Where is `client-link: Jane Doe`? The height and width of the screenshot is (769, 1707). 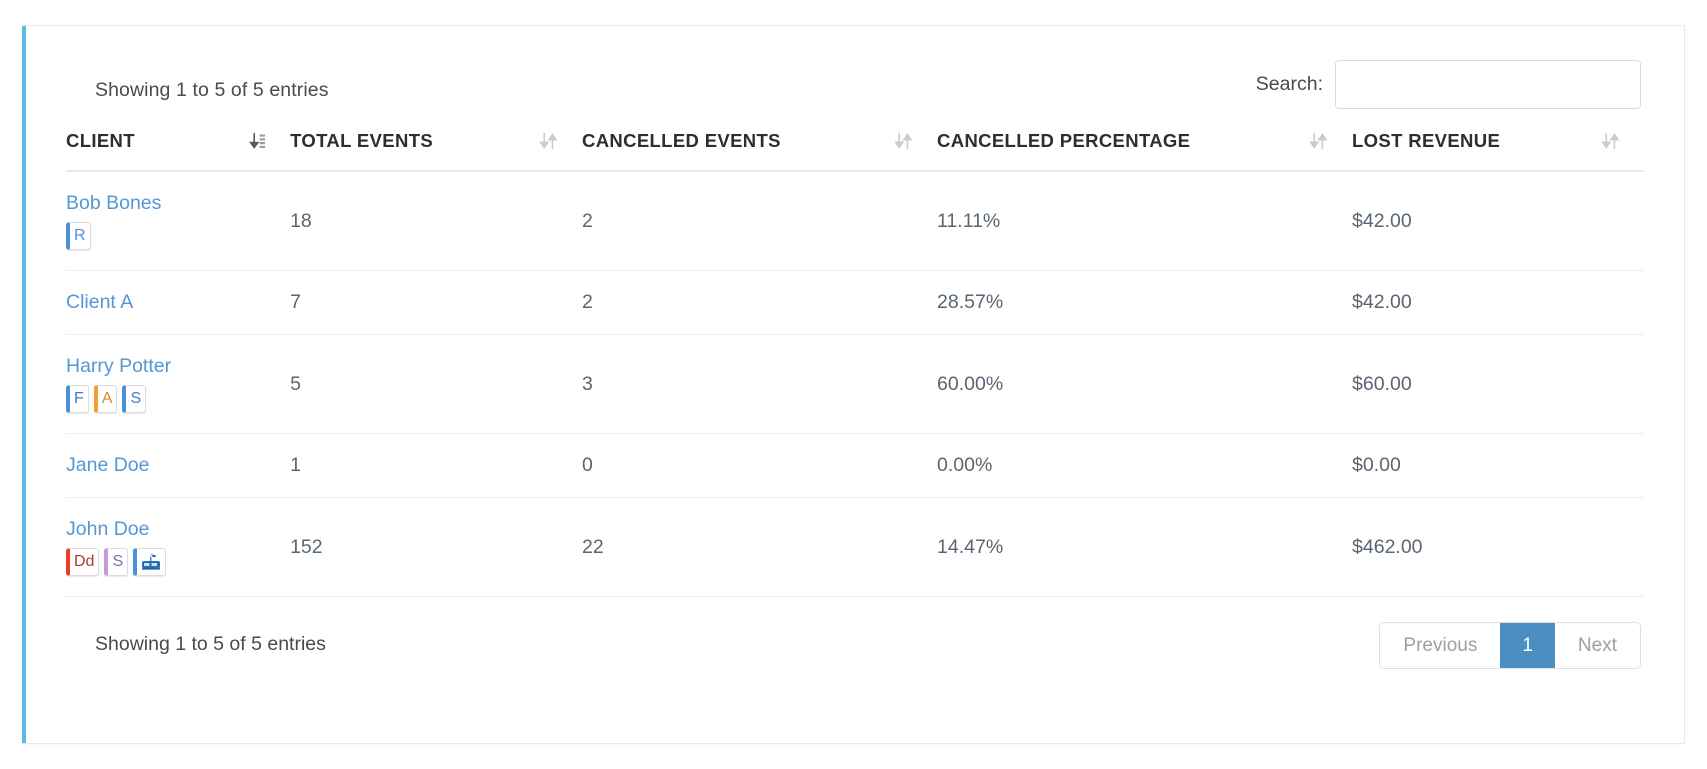 client-link: Jane Doe is located at coordinates (107, 465).